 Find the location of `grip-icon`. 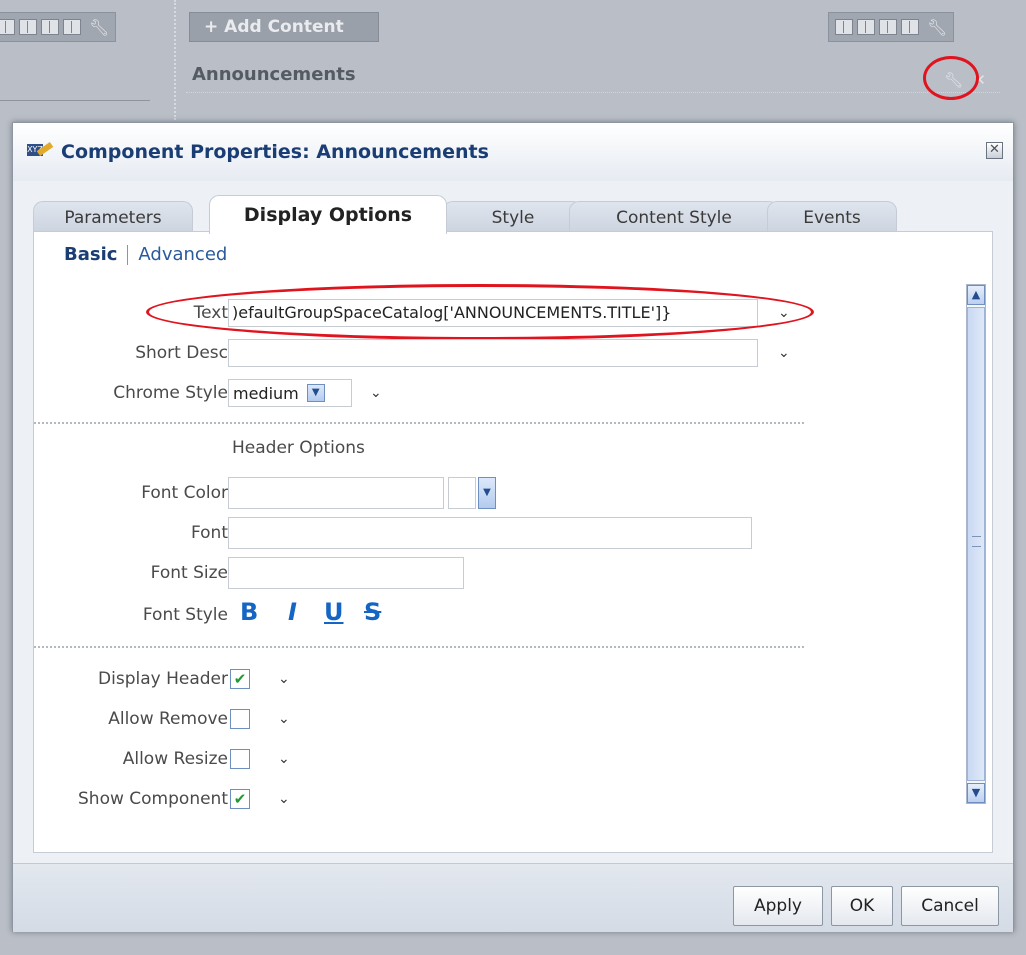

grip-icon is located at coordinates (976, 541).